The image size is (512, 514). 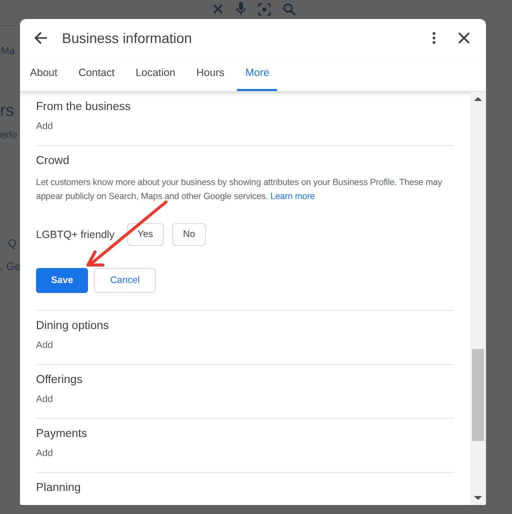 I want to click on section-title: Planning, so click(x=59, y=488).